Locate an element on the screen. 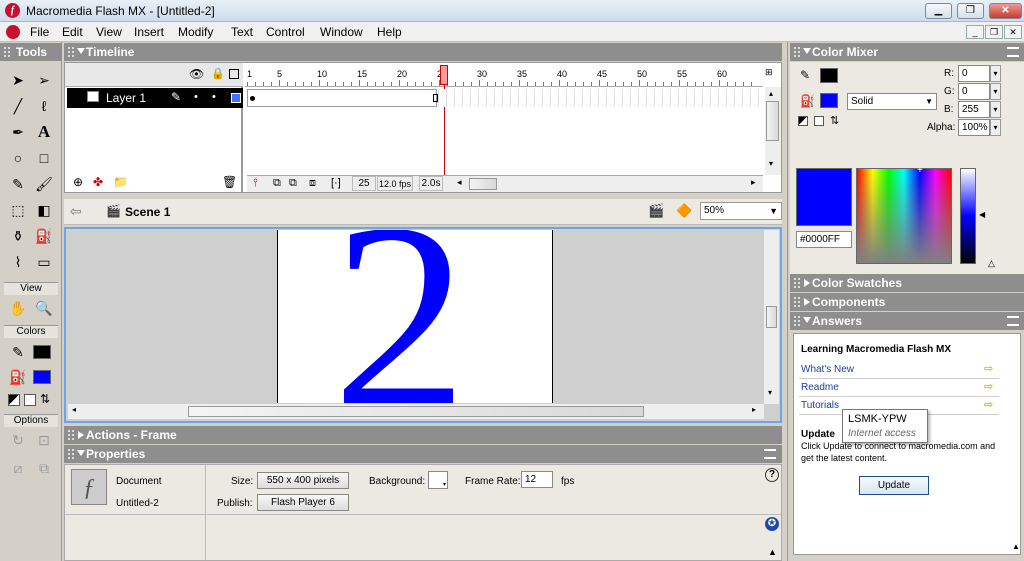 This screenshot has height=561, width=1024. g-dropdown: ▾ is located at coordinates (995, 91).